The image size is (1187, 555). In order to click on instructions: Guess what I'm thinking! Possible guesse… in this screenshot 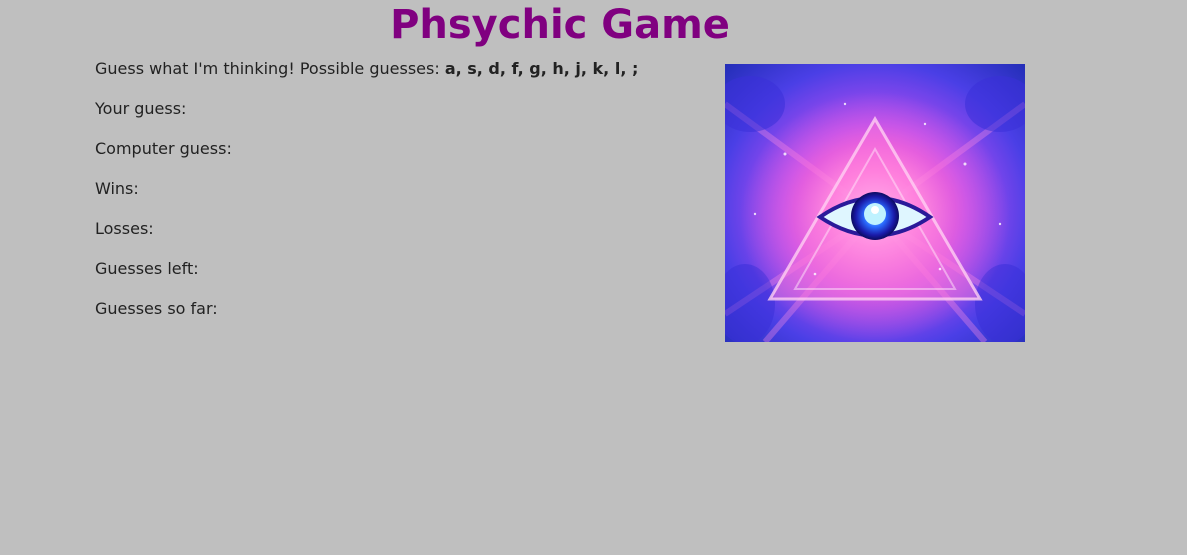, I will do `click(375, 69)`.